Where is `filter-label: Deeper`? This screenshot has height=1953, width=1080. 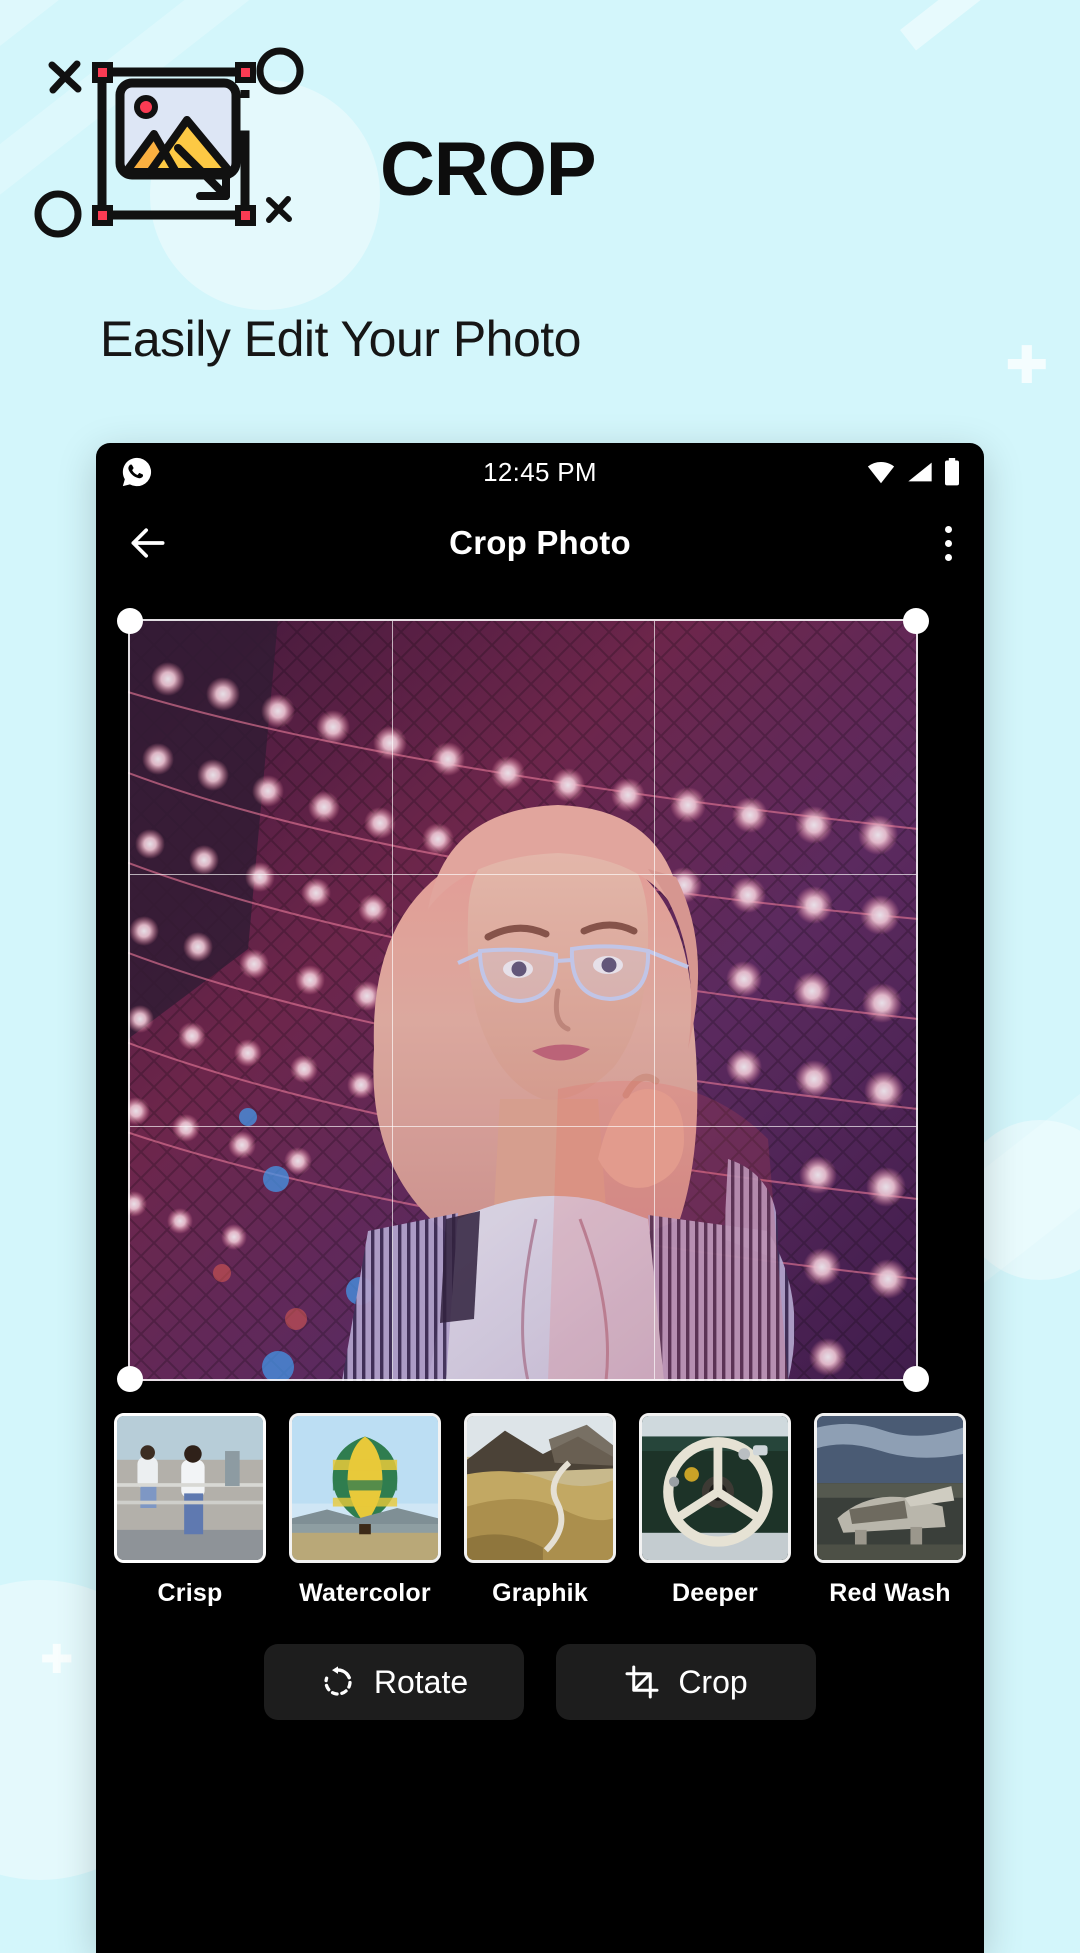 filter-label: Deeper is located at coordinates (715, 1593).